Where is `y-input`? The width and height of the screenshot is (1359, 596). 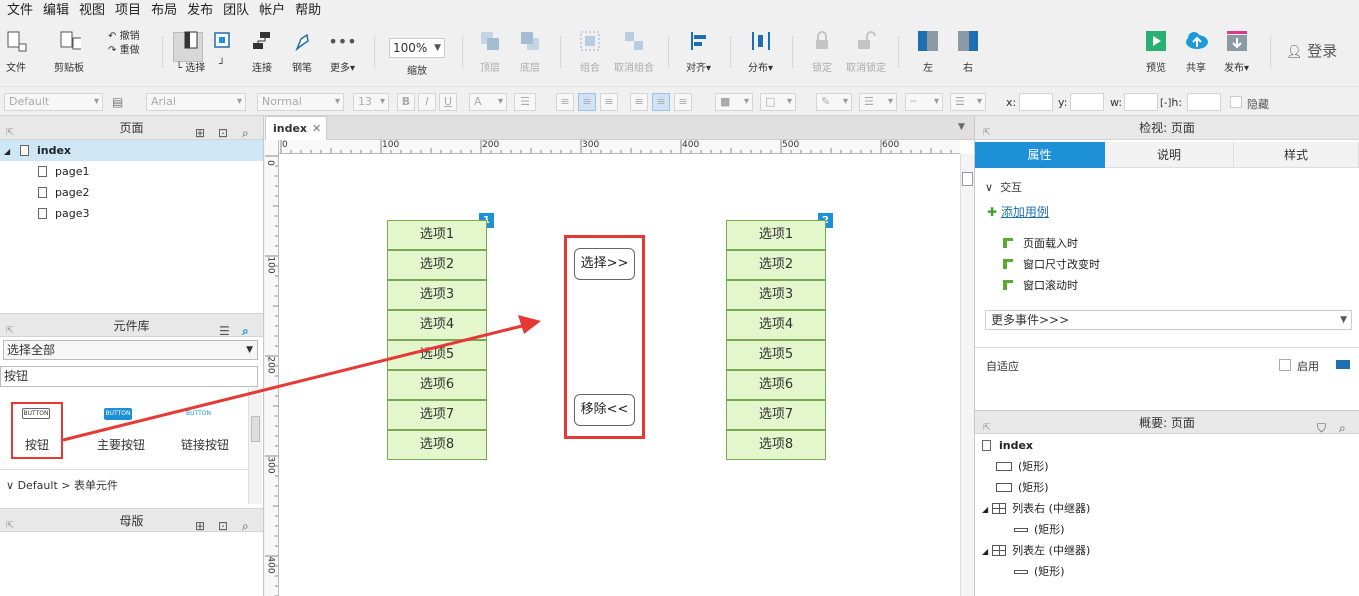
y-input is located at coordinates (1087, 102).